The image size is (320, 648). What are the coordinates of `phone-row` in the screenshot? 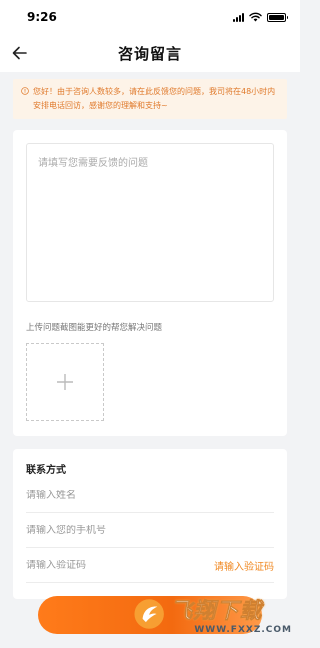 It's located at (150, 531).